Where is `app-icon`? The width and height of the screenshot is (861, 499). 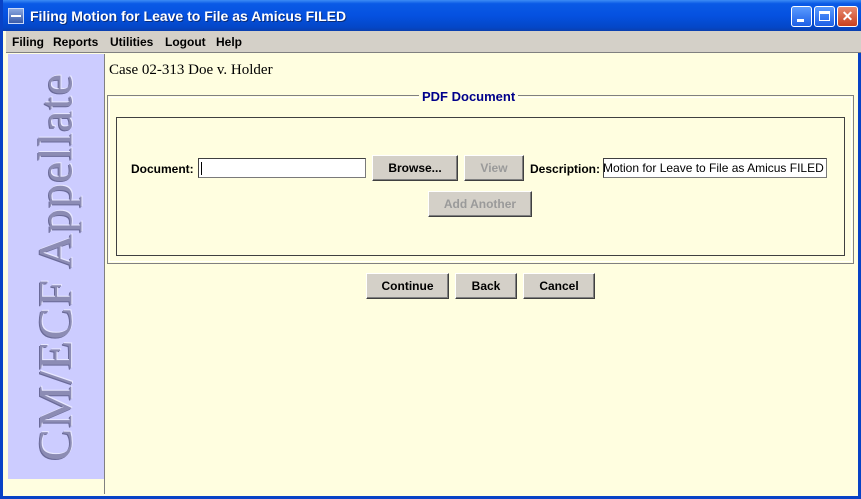 app-icon is located at coordinates (16, 16).